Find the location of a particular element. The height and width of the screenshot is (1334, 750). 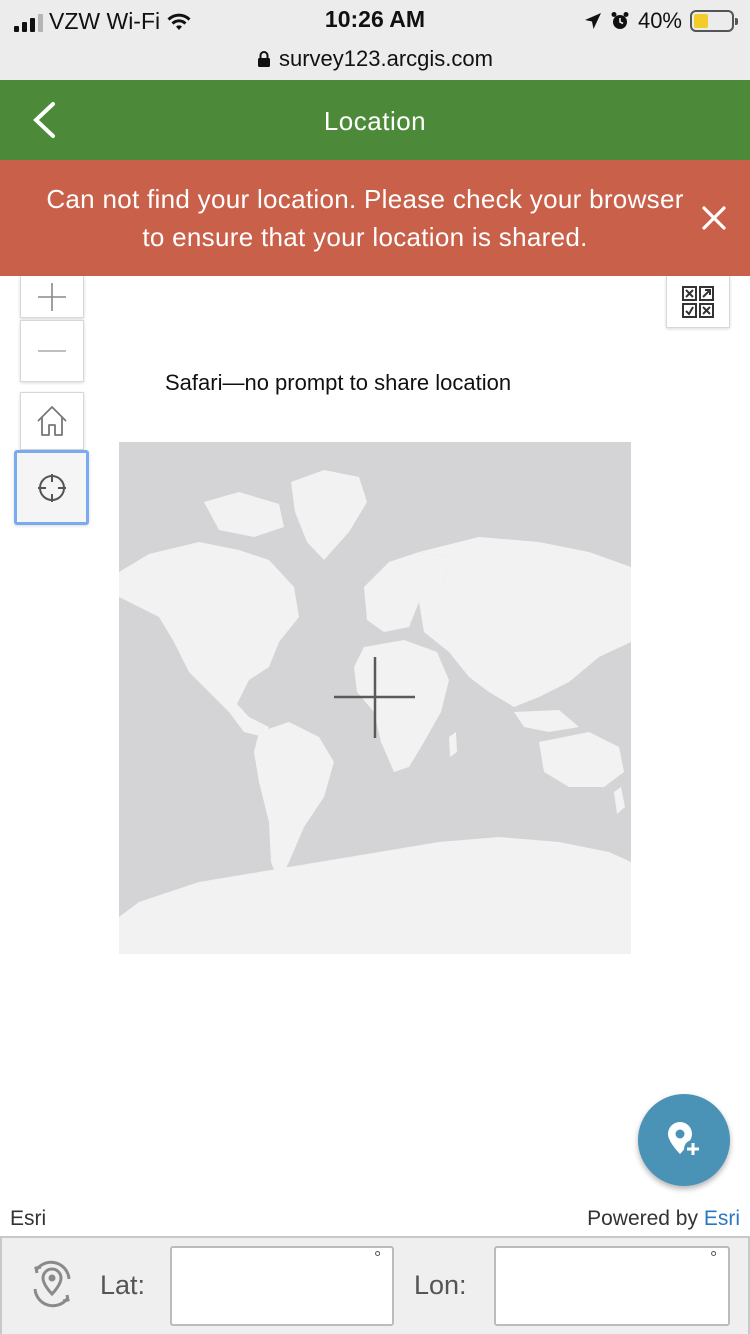

location-refresh-icon is located at coordinates (52, 1284).